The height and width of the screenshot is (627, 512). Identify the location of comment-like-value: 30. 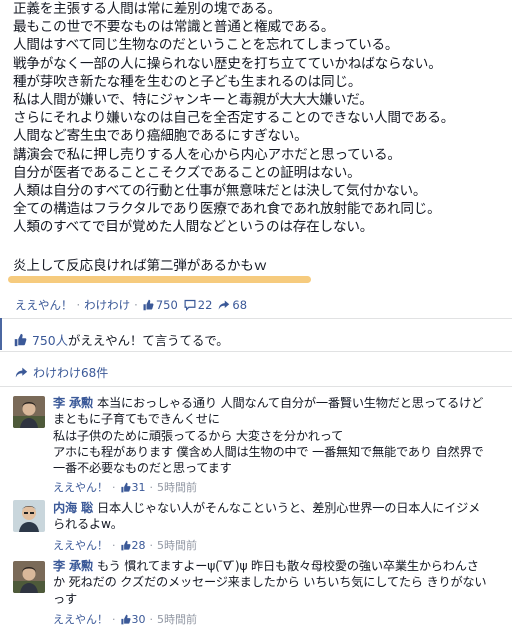
(138, 619).